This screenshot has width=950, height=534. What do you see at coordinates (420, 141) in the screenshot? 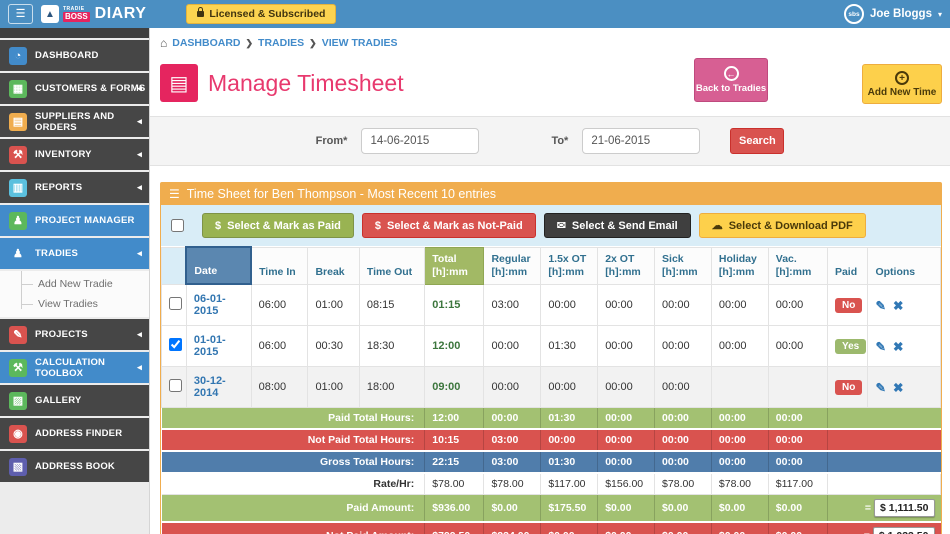
I see `from-date-input` at bounding box center [420, 141].